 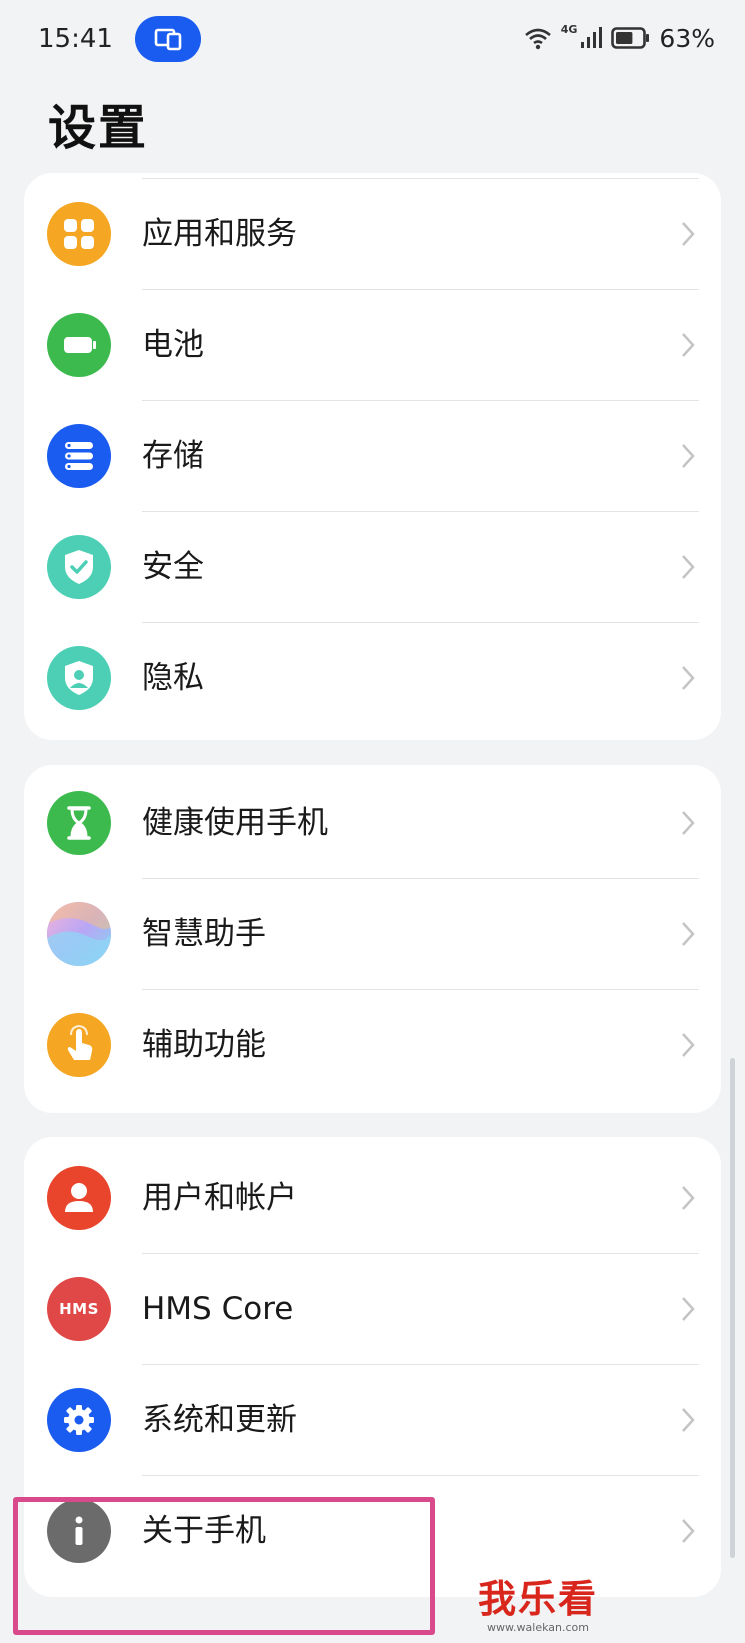 What do you see at coordinates (372, 345) in the screenshot?
I see `settings-item-battery: 电池` at bounding box center [372, 345].